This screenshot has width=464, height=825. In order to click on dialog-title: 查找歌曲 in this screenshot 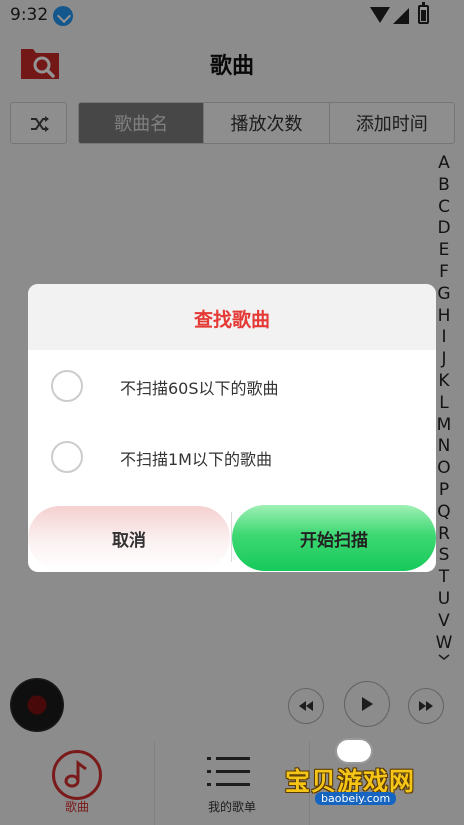, I will do `click(231, 320)`.